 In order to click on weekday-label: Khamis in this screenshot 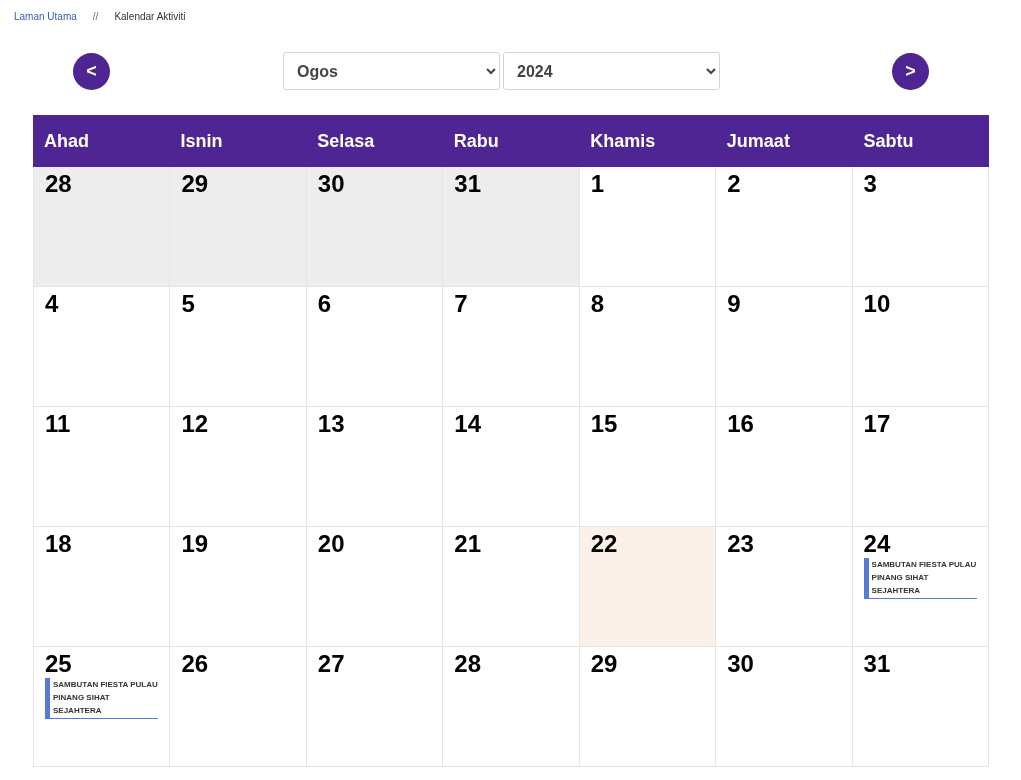, I will do `click(623, 141)`.